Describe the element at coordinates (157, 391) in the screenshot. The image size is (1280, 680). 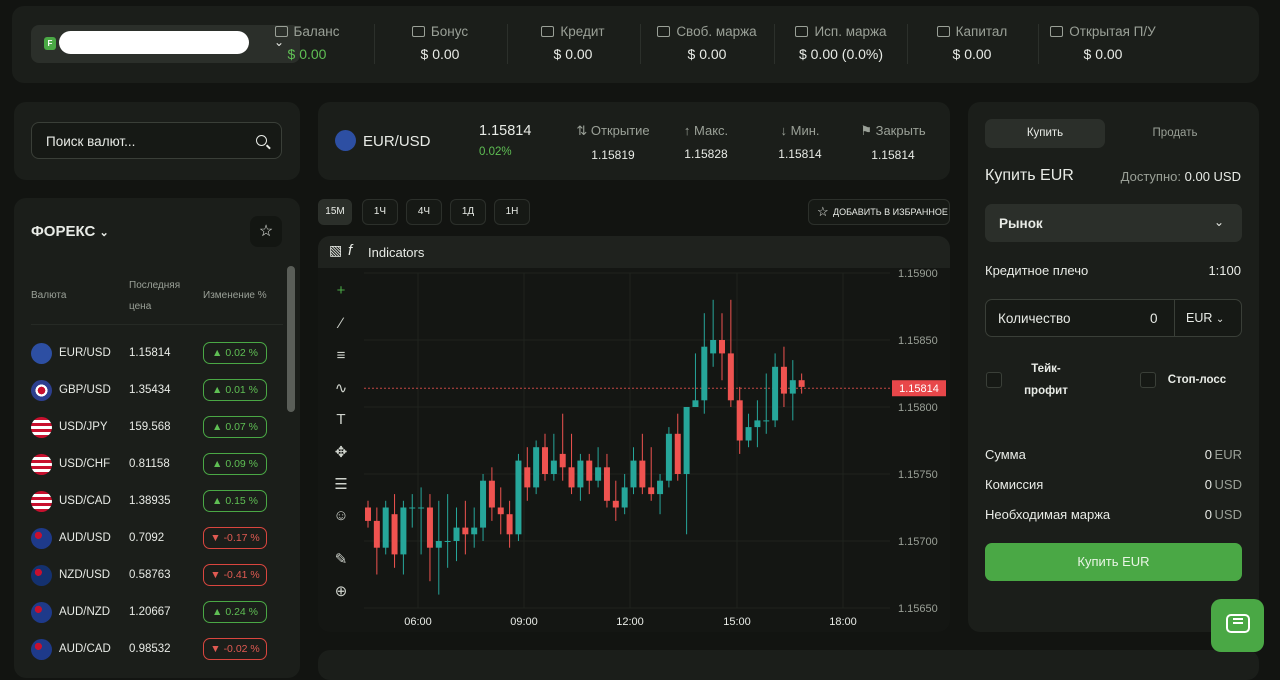
I see `forex-row: GBP/USD 1.35434 ▲ 0.01 %` at that location.